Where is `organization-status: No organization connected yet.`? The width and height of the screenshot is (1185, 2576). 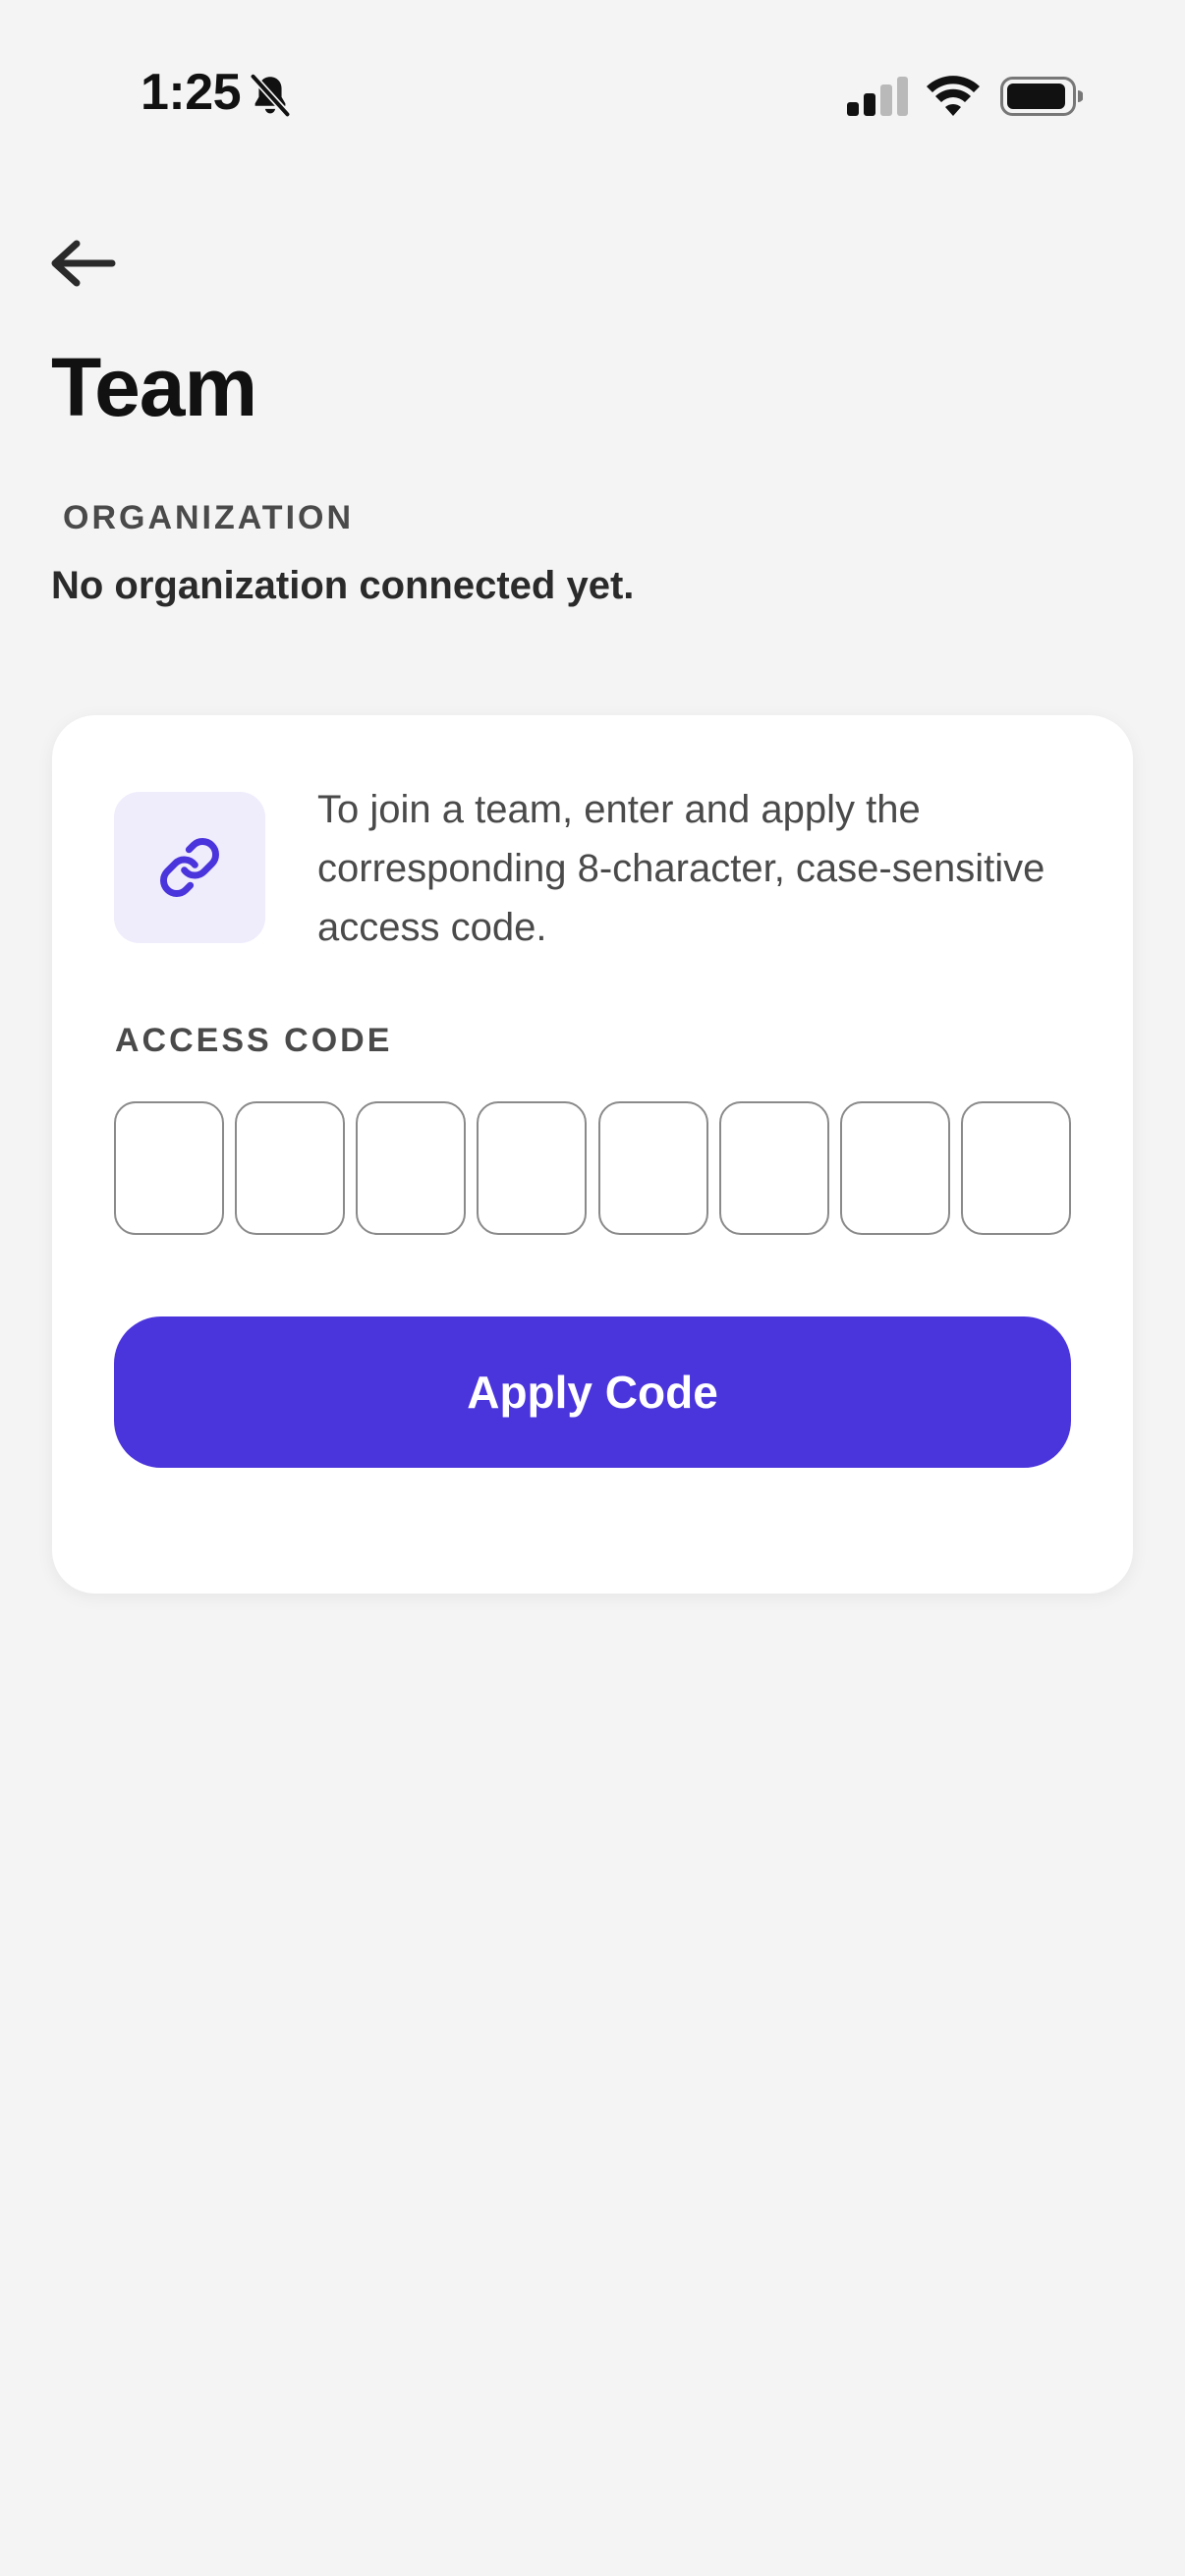 organization-status: No organization connected yet. is located at coordinates (343, 585).